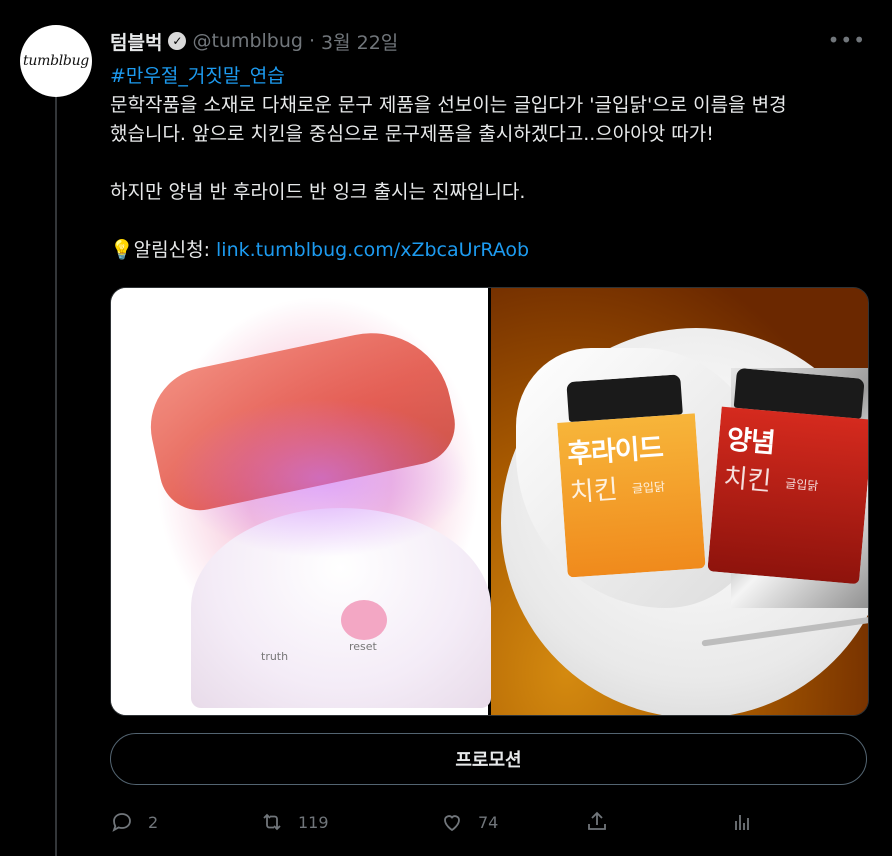  Describe the element at coordinates (801, 485) in the screenshot. I see `jar2-brand: 글입닭` at that location.